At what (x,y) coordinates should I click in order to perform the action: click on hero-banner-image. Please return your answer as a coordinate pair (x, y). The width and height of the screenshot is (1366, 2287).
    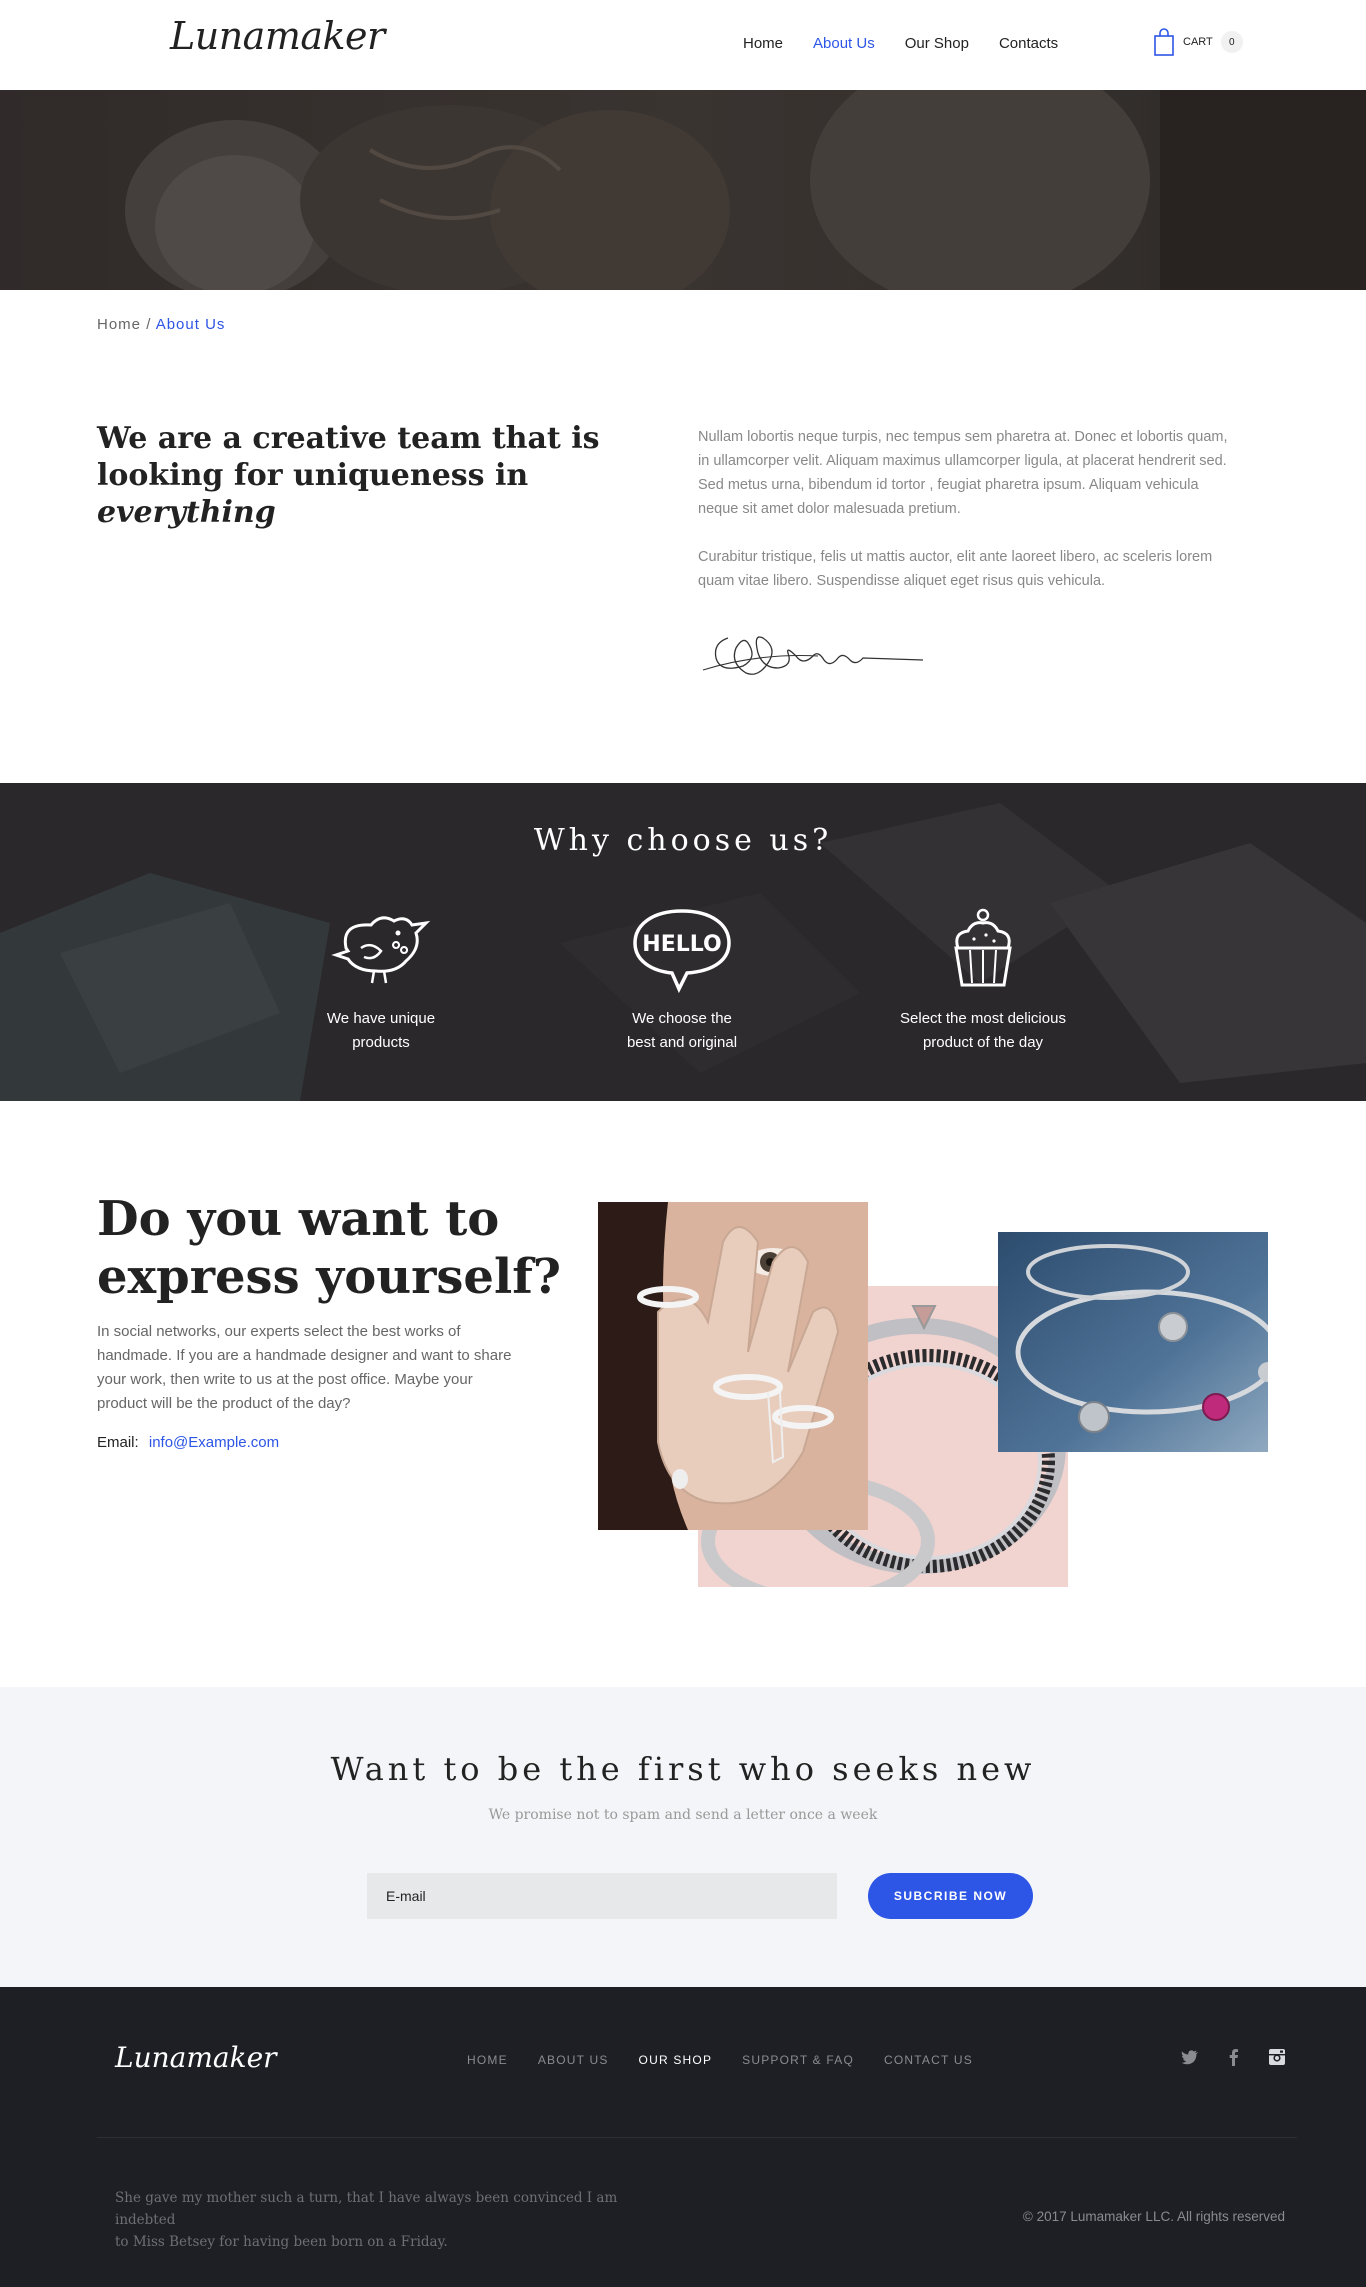
    Looking at the image, I should click on (683, 190).